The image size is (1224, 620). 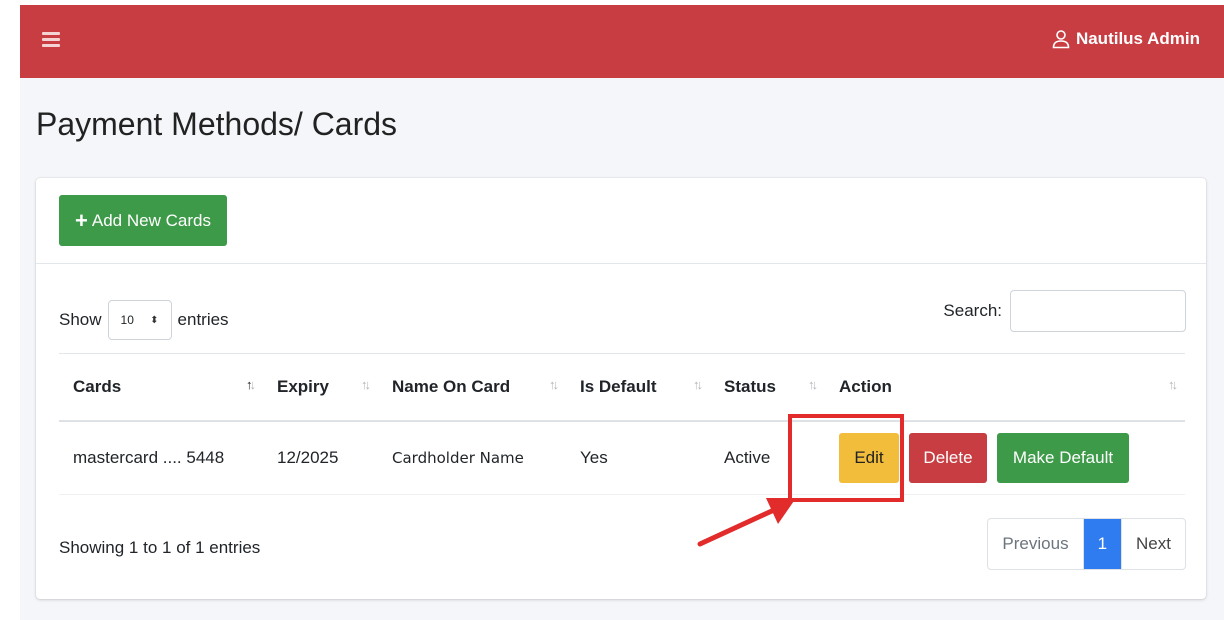 I want to click on pagination: Previous 1 Next, so click(x=1086, y=544).